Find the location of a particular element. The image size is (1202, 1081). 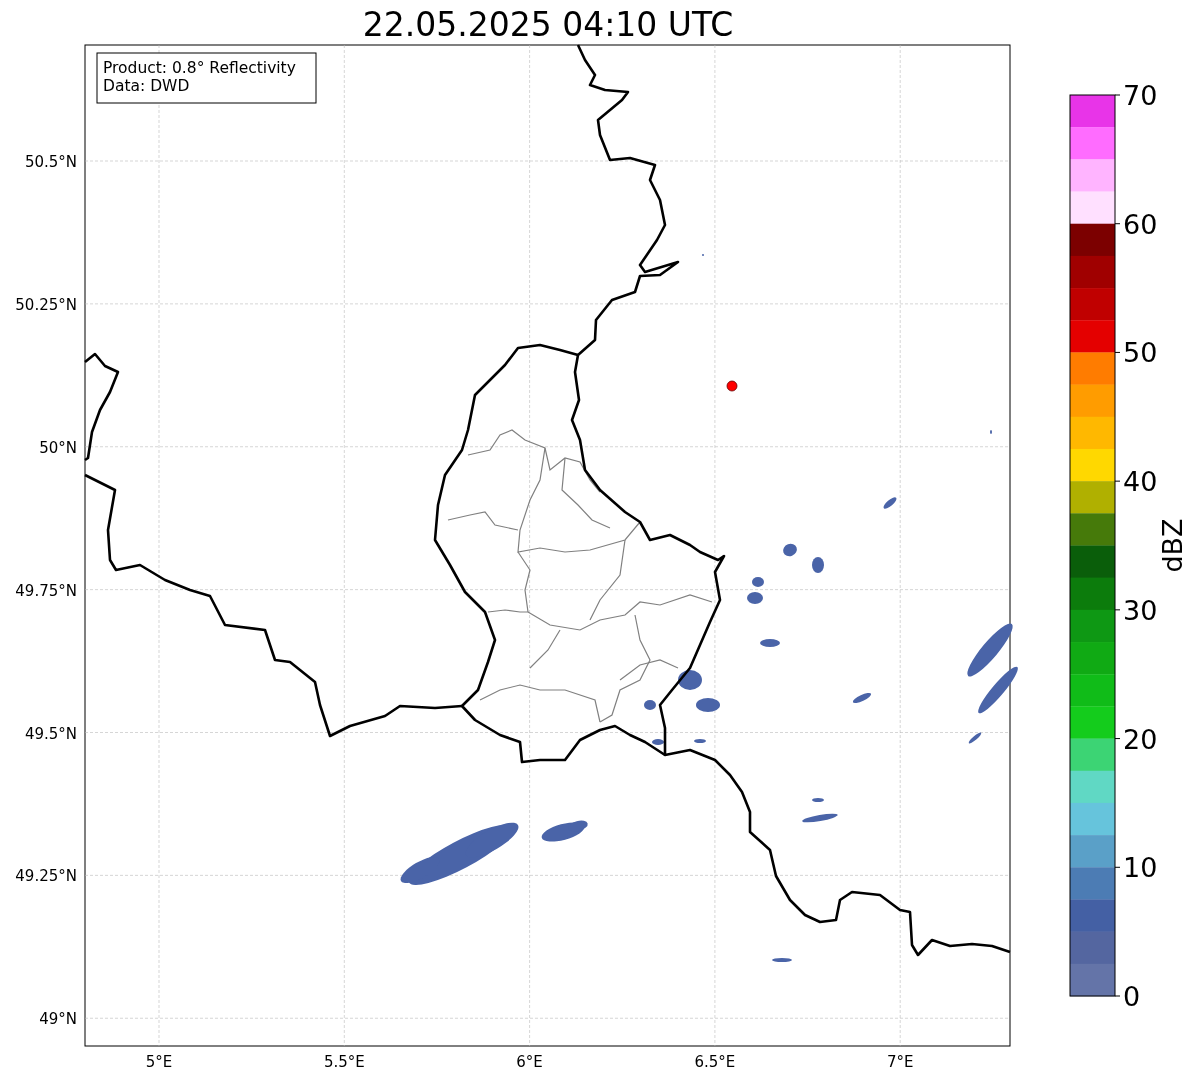

colorbar-tick-label: 50 is located at coordinates (1140, 353).